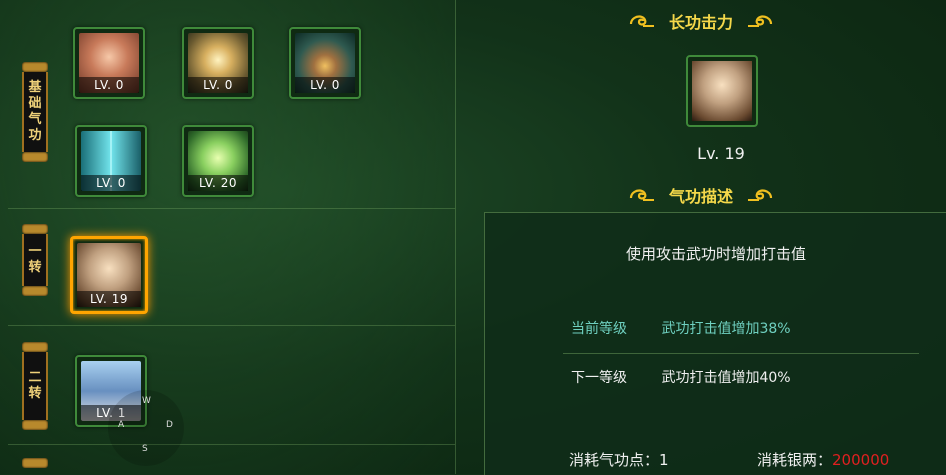 This screenshot has height=475, width=946. I want to click on description-heading: 气功描述, so click(700, 196).